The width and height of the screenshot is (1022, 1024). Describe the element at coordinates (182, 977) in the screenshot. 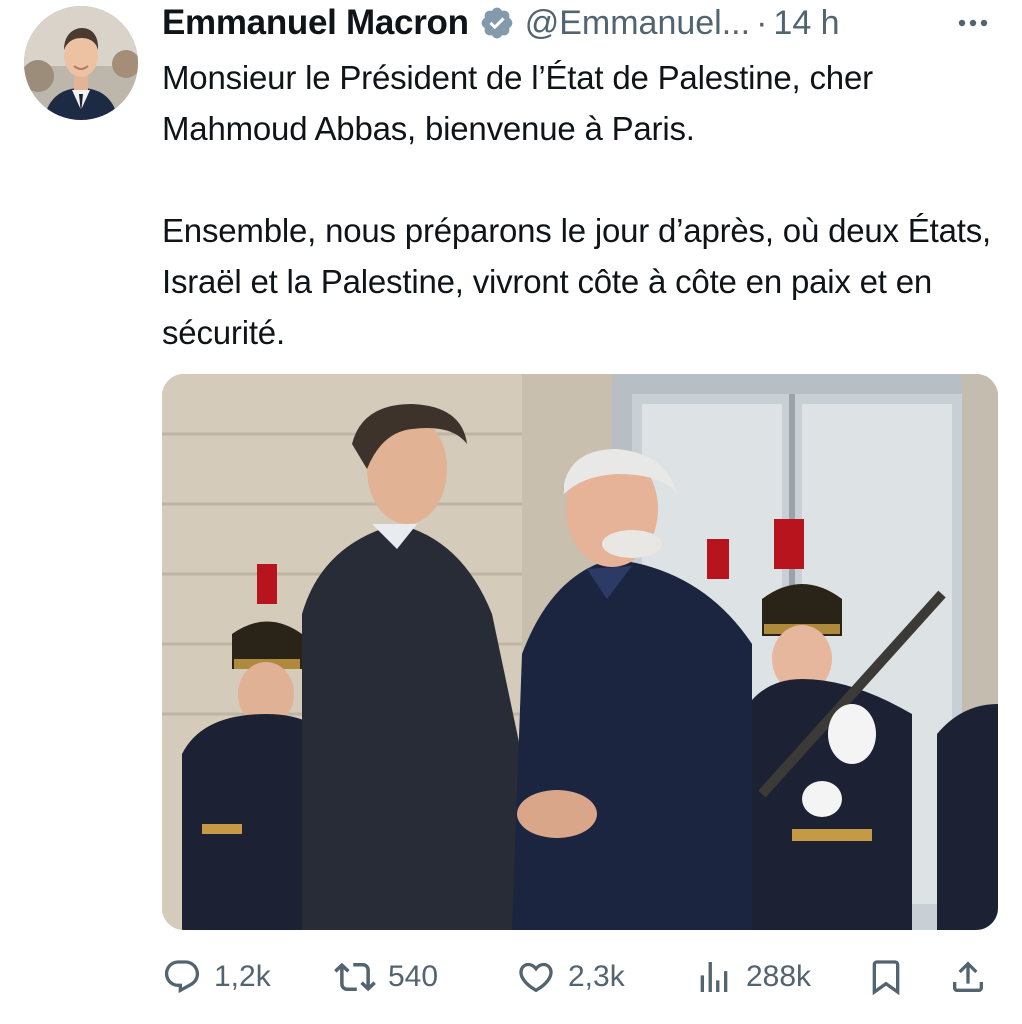

I see `reply-icon` at that location.